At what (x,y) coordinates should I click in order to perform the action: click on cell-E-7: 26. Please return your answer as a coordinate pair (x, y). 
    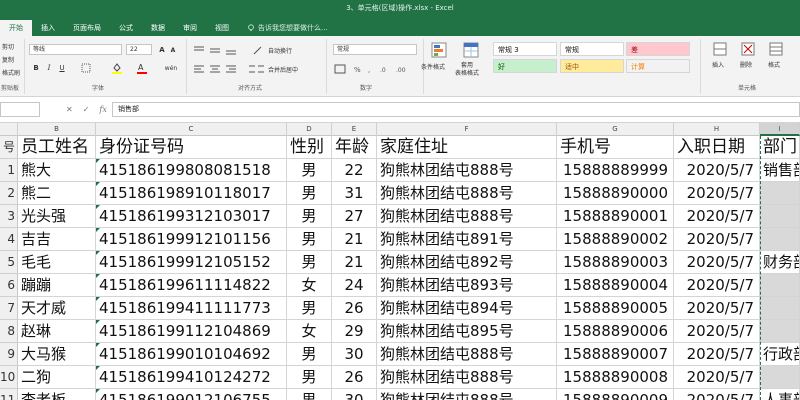
    Looking at the image, I should click on (354, 308).